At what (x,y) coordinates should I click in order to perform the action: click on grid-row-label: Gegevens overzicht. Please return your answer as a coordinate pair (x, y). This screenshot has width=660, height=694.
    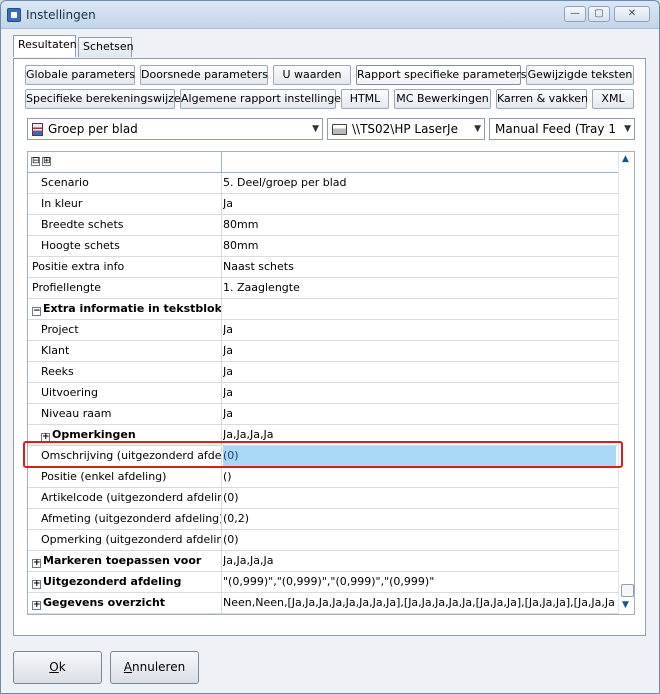
    Looking at the image, I should click on (104, 602).